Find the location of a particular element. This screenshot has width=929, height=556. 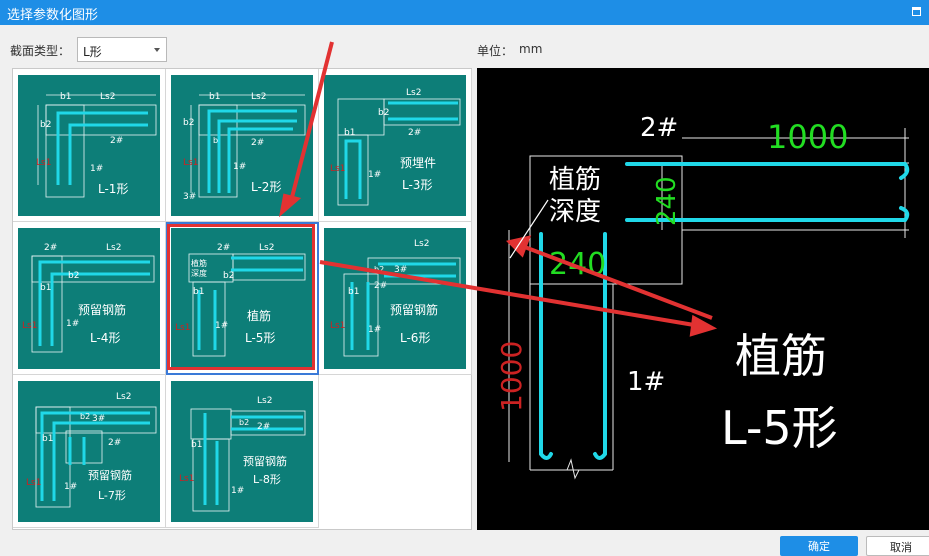

section-type-label: 截面类型： is located at coordinates (40, 51).